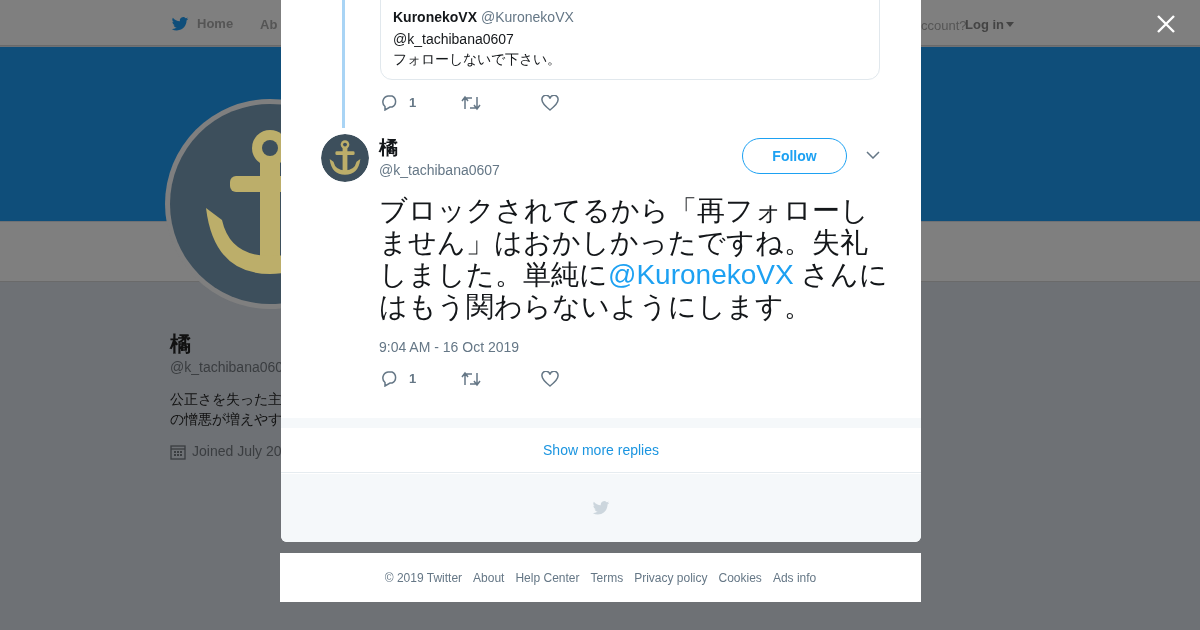  What do you see at coordinates (607, 577) in the screenshot?
I see `footer-link: Terms` at bounding box center [607, 577].